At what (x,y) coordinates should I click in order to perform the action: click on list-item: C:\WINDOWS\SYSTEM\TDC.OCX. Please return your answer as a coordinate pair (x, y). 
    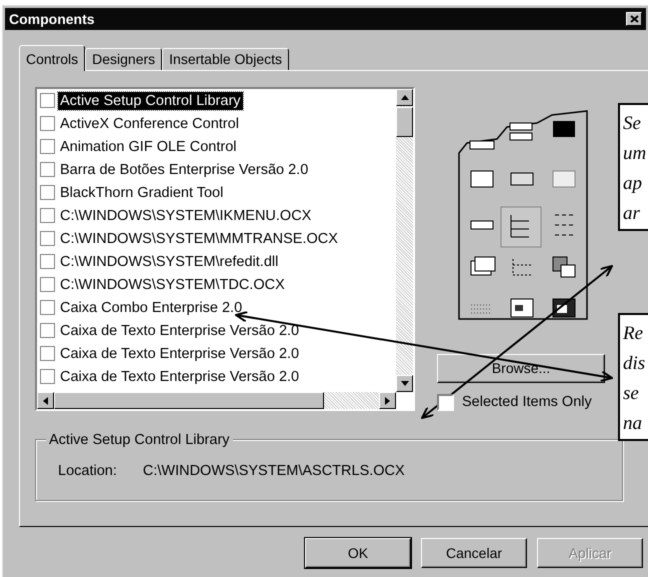
    Looking at the image, I should click on (172, 285).